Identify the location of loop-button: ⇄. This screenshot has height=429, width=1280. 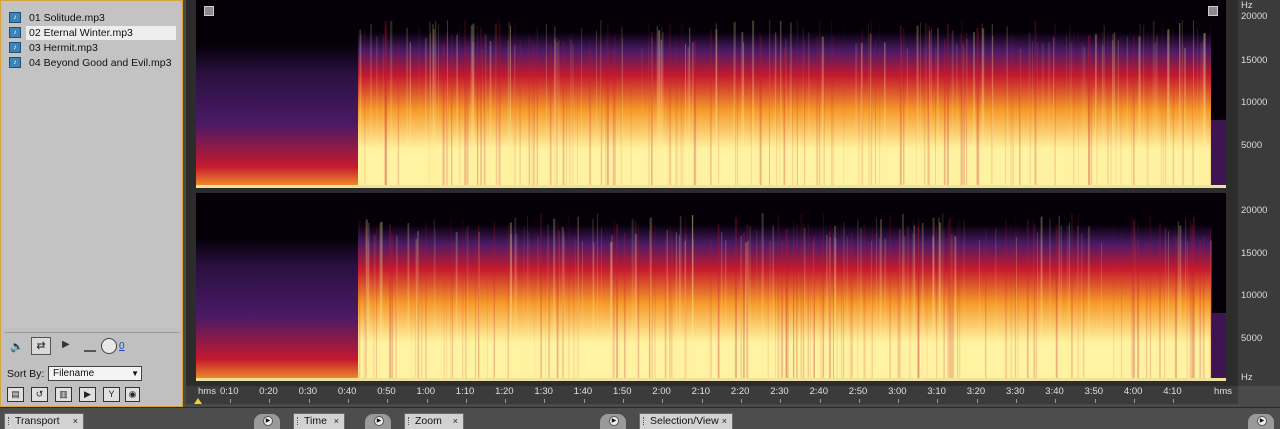
(41, 346).